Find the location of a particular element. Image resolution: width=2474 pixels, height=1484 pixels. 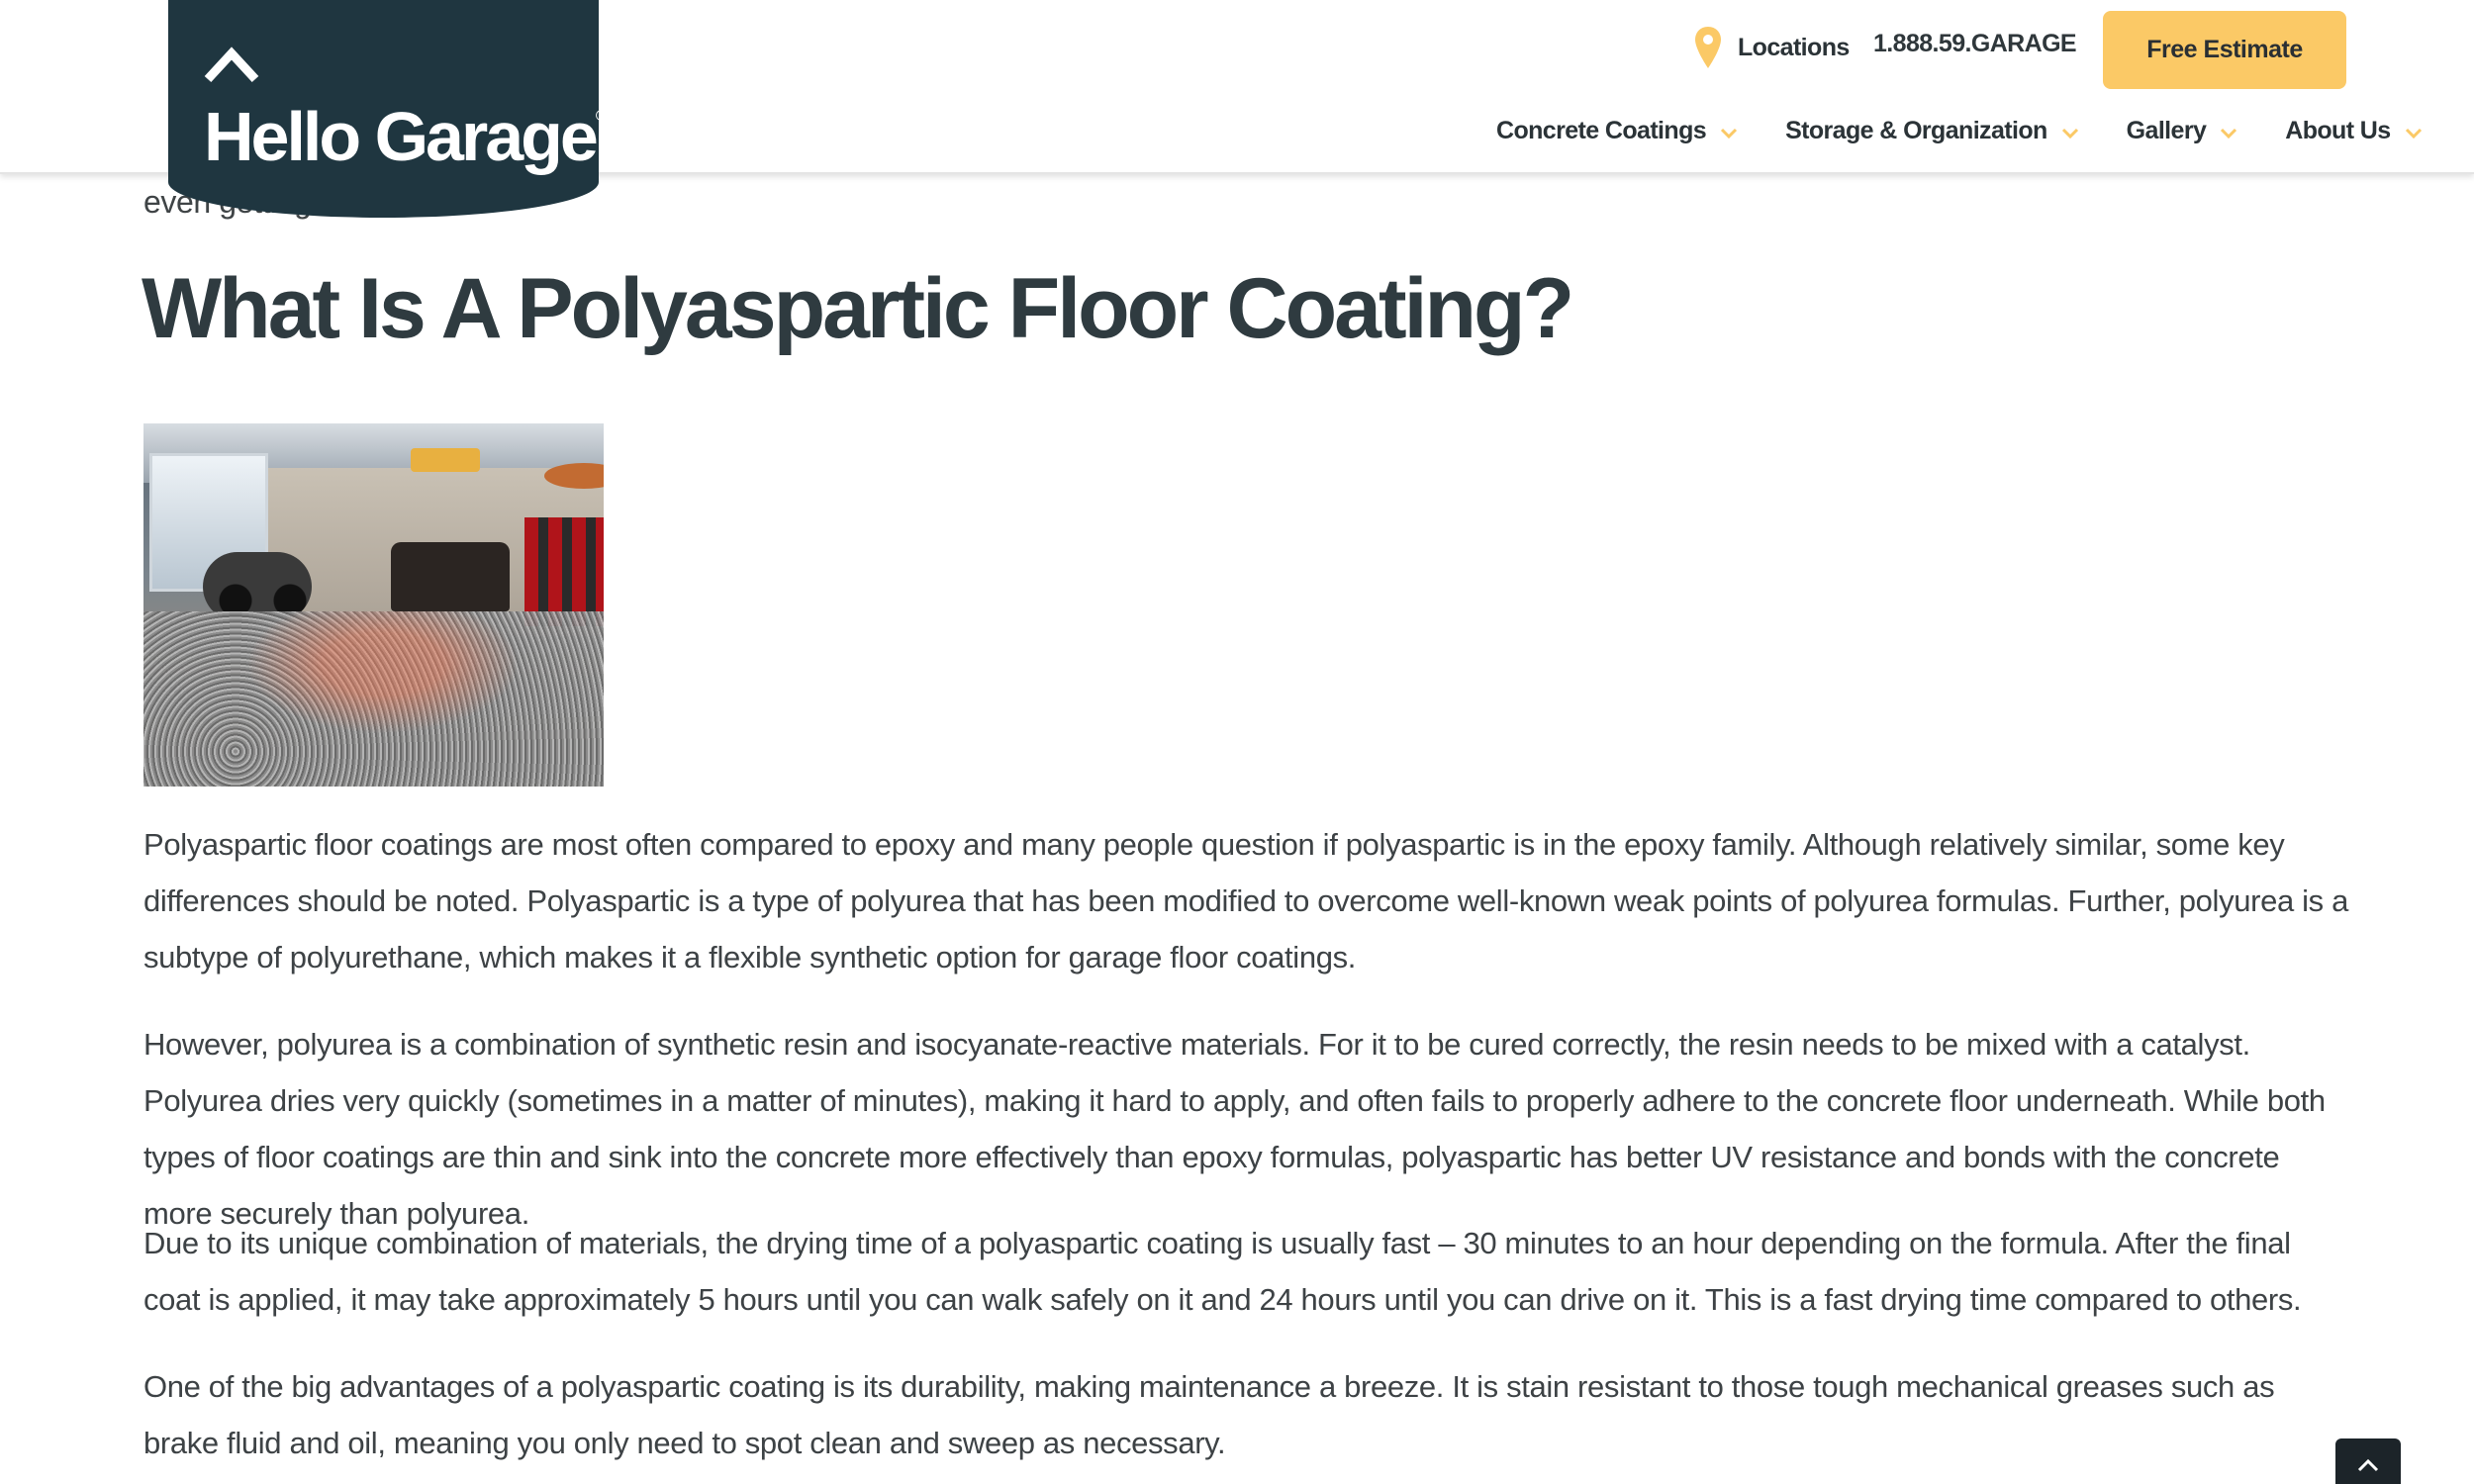

phone-link: 1.888.59.GARAGE is located at coordinates (1975, 44).